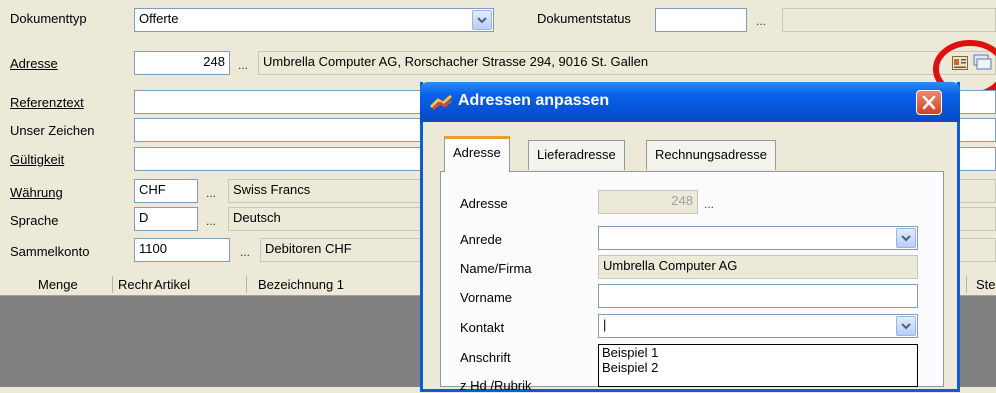 Image resolution: width=996 pixels, height=393 pixels. Describe the element at coordinates (34, 220) in the screenshot. I see `language-label: Sprache` at that location.